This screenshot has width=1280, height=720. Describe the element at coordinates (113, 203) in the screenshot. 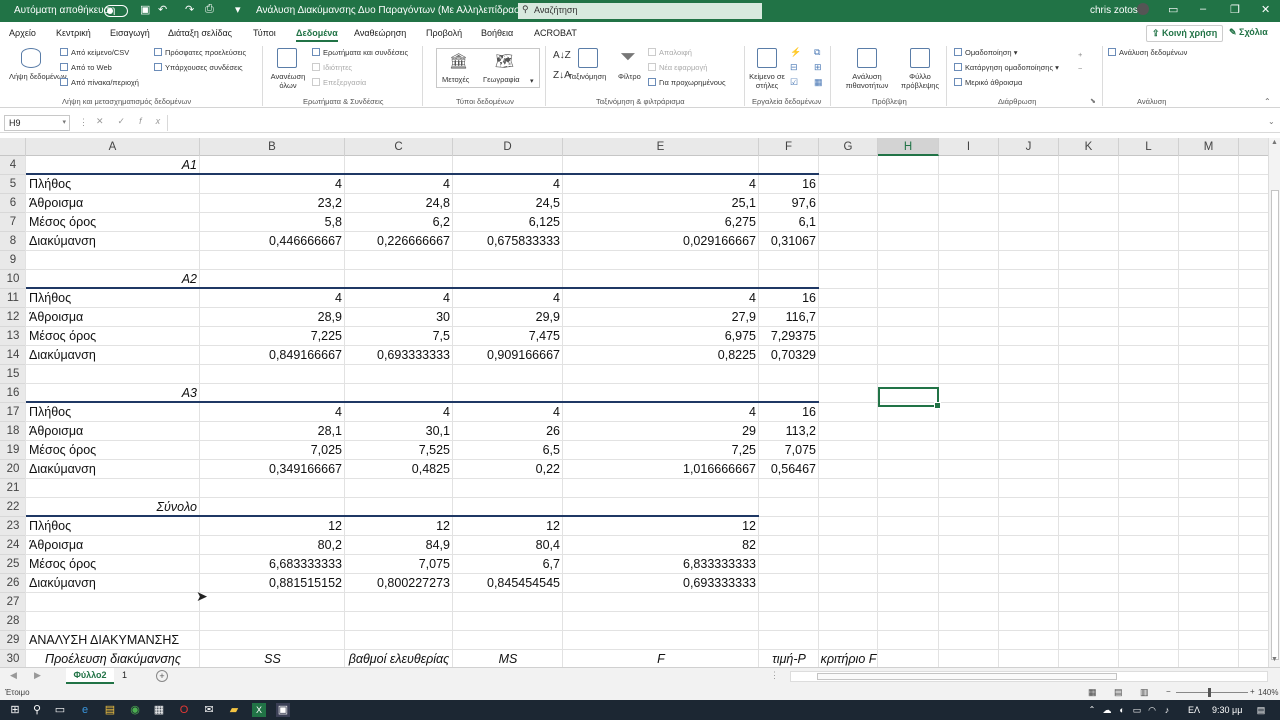

I see `cell-a6: Άθροισμα` at that location.